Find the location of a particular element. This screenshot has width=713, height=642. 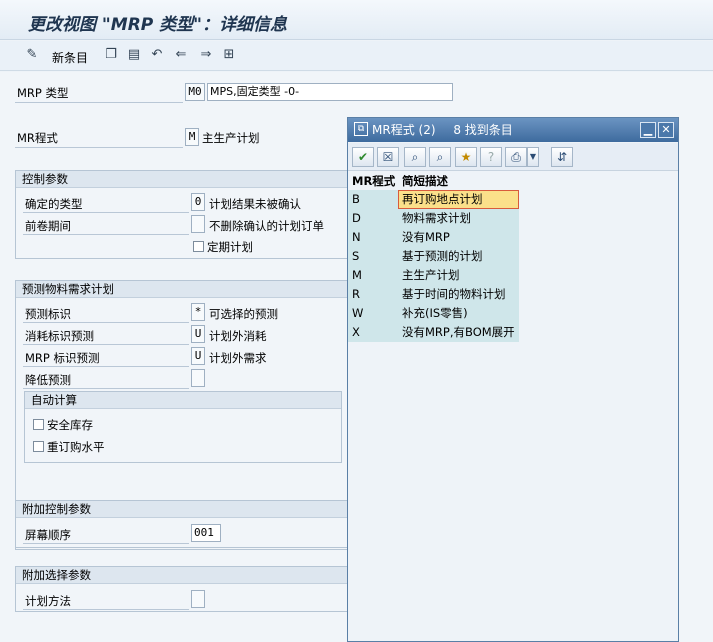

column-header-key: MR程式 is located at coordinates (374, 181).